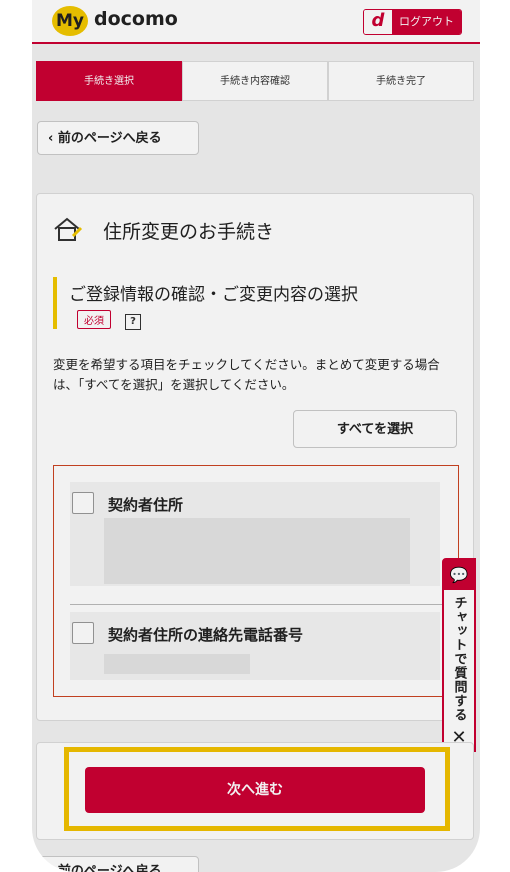  What do you see at coordinates (375, 429) in the screenshot?
I see `select-all-button: すべてを選択` at bounding box center [375, 429].